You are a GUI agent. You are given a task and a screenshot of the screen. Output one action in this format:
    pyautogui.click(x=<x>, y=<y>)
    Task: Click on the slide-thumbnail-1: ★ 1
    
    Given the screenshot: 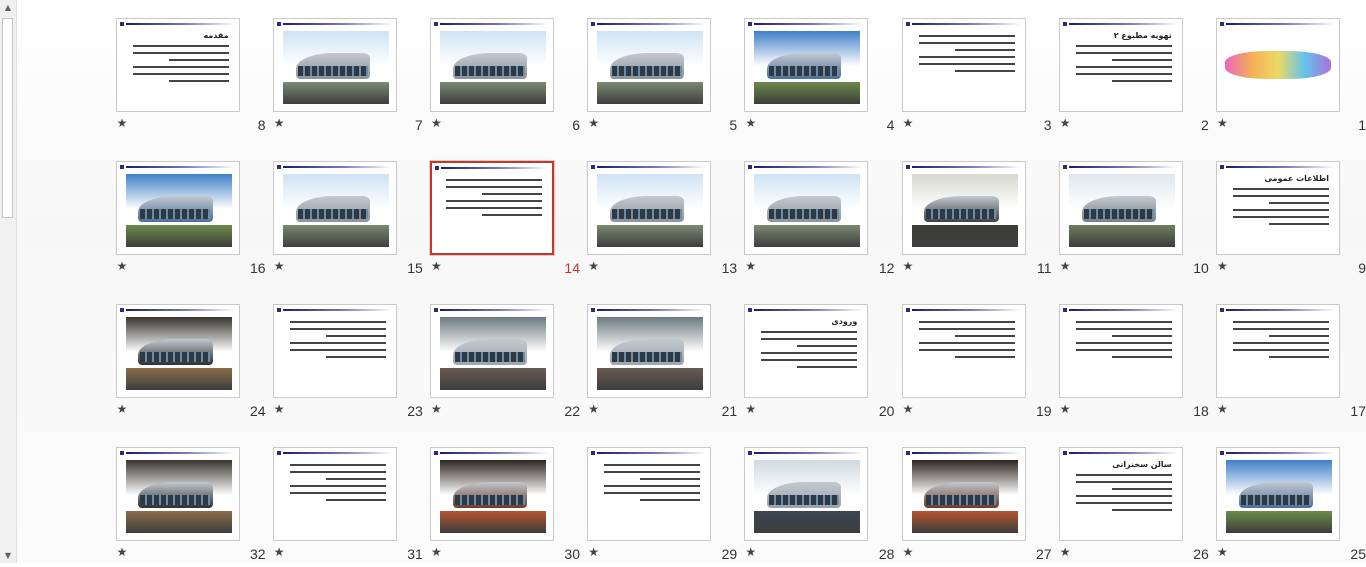 What is the action you would take?
    pyautogui.click(x=1291, y=78)
    